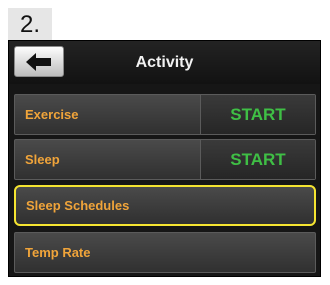 The image size is (330, 285). I want to click on menu-item-sleep-schedules: Sleep Schedules, so click(165, 205).